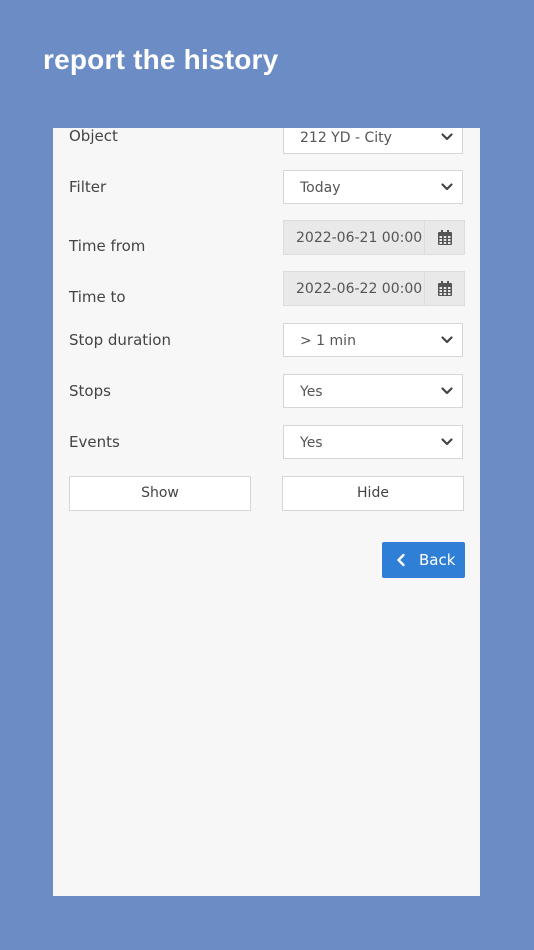 The image size is (534, 950). Describe the element at coordinates (93, 136) in the screenshot. I see `object-label: Object` at that location.